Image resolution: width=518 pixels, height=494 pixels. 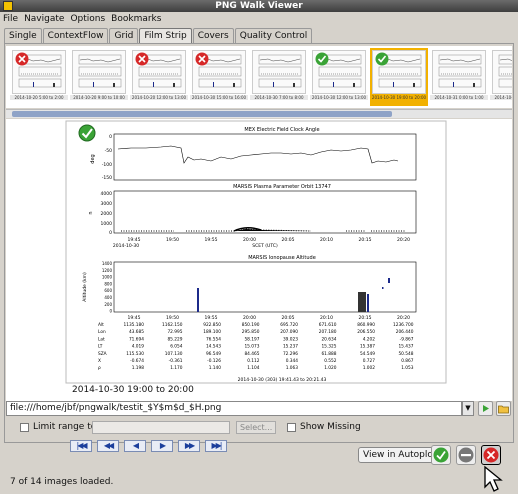 I want to click on table-cell: 0.727, so click(x=369, y=361).